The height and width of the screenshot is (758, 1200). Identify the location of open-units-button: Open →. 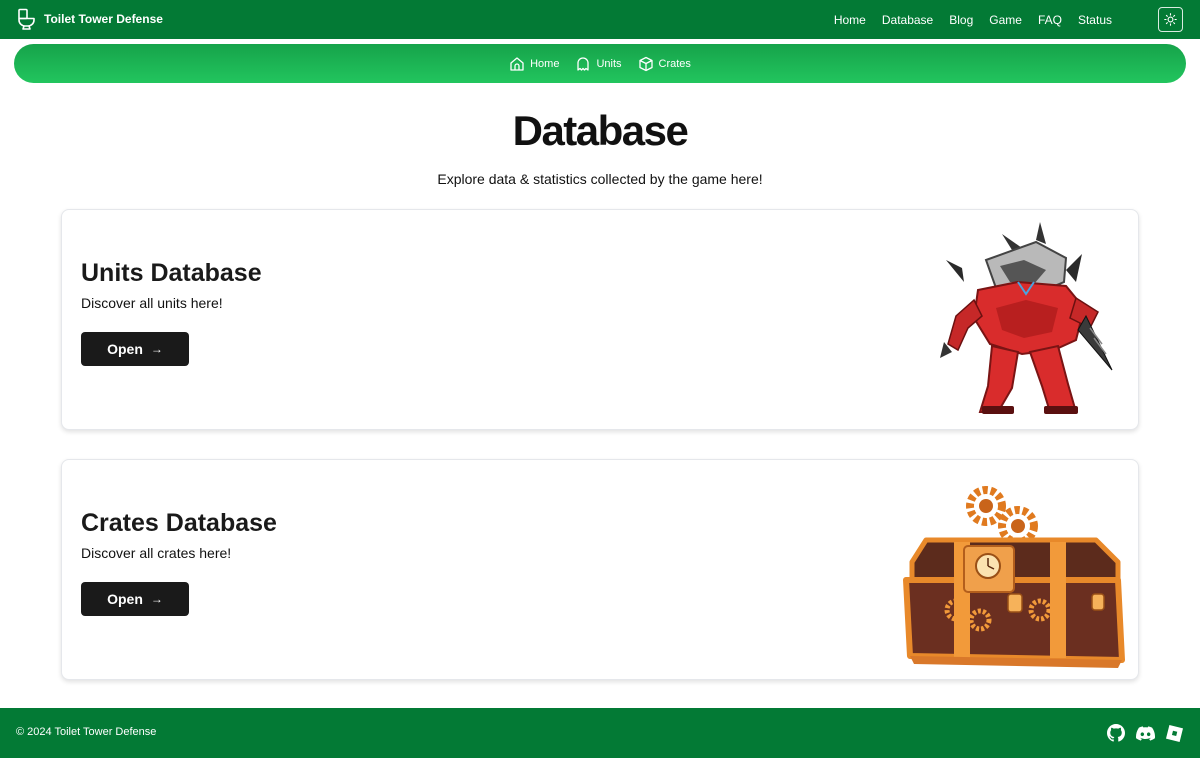
(135, 349).